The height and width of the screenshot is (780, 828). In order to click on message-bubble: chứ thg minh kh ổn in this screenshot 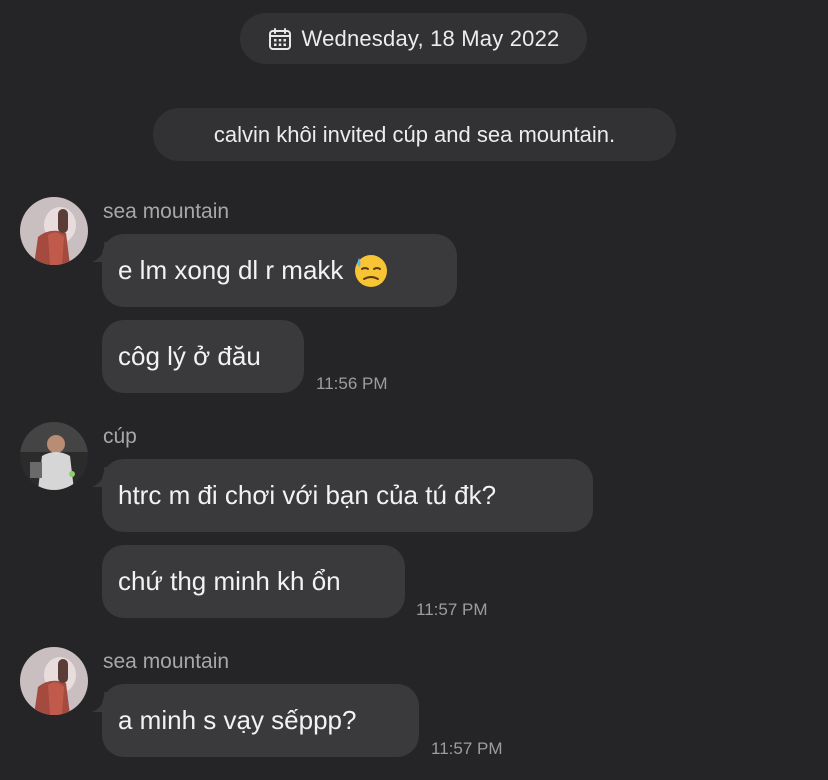, I will do `click(253, 581)`.